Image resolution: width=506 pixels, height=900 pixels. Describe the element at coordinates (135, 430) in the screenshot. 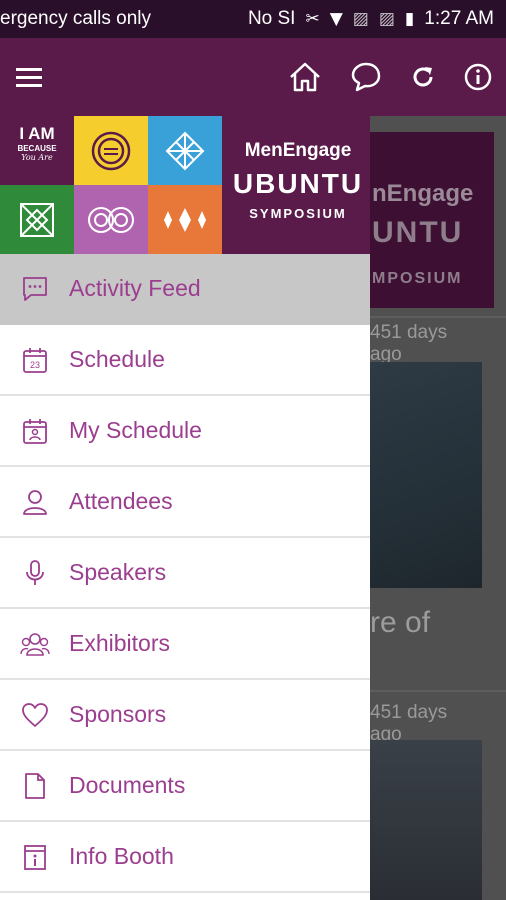

I see `menu-item-label: My Schedule` at that location.